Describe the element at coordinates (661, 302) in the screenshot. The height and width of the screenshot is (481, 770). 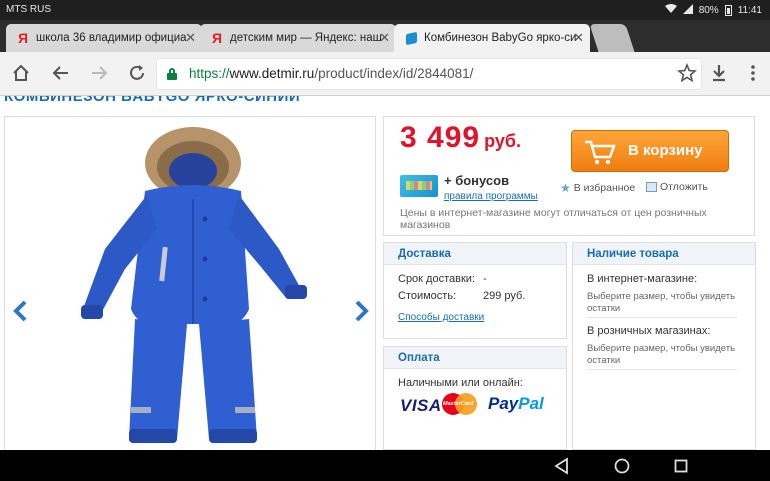
I see `online-store-note: Выберите размер, чтобы увидеть остатки` at that location.